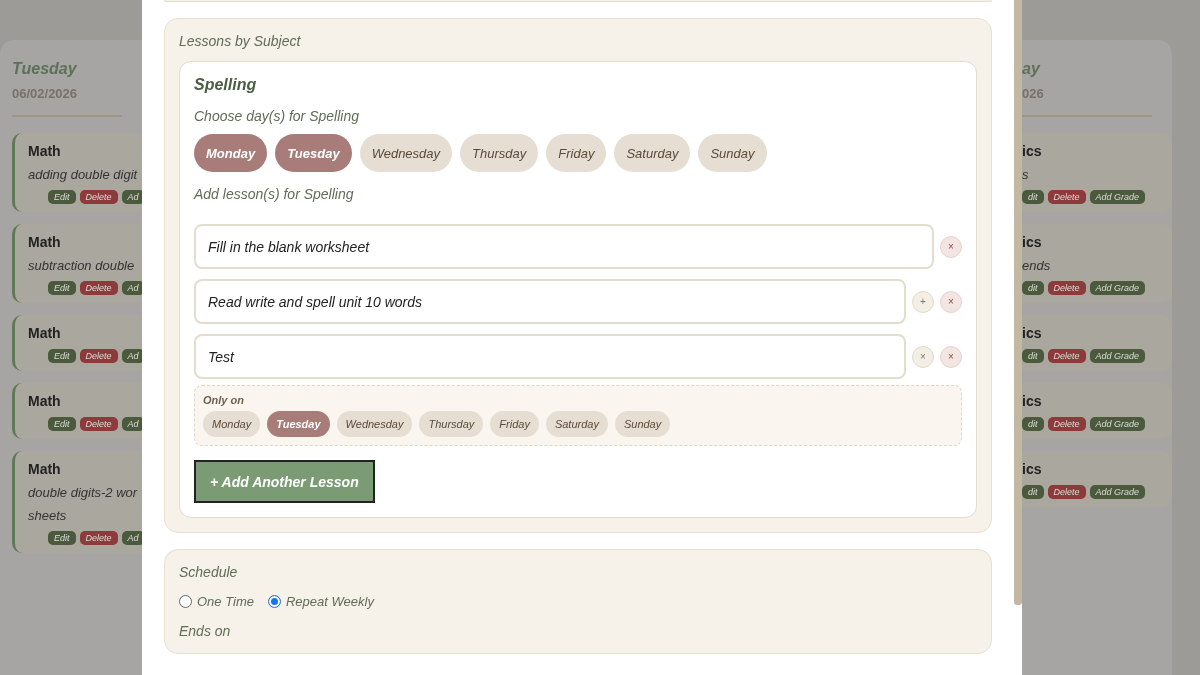  I want to click on day-limit-button: ×, so click(923, 356).